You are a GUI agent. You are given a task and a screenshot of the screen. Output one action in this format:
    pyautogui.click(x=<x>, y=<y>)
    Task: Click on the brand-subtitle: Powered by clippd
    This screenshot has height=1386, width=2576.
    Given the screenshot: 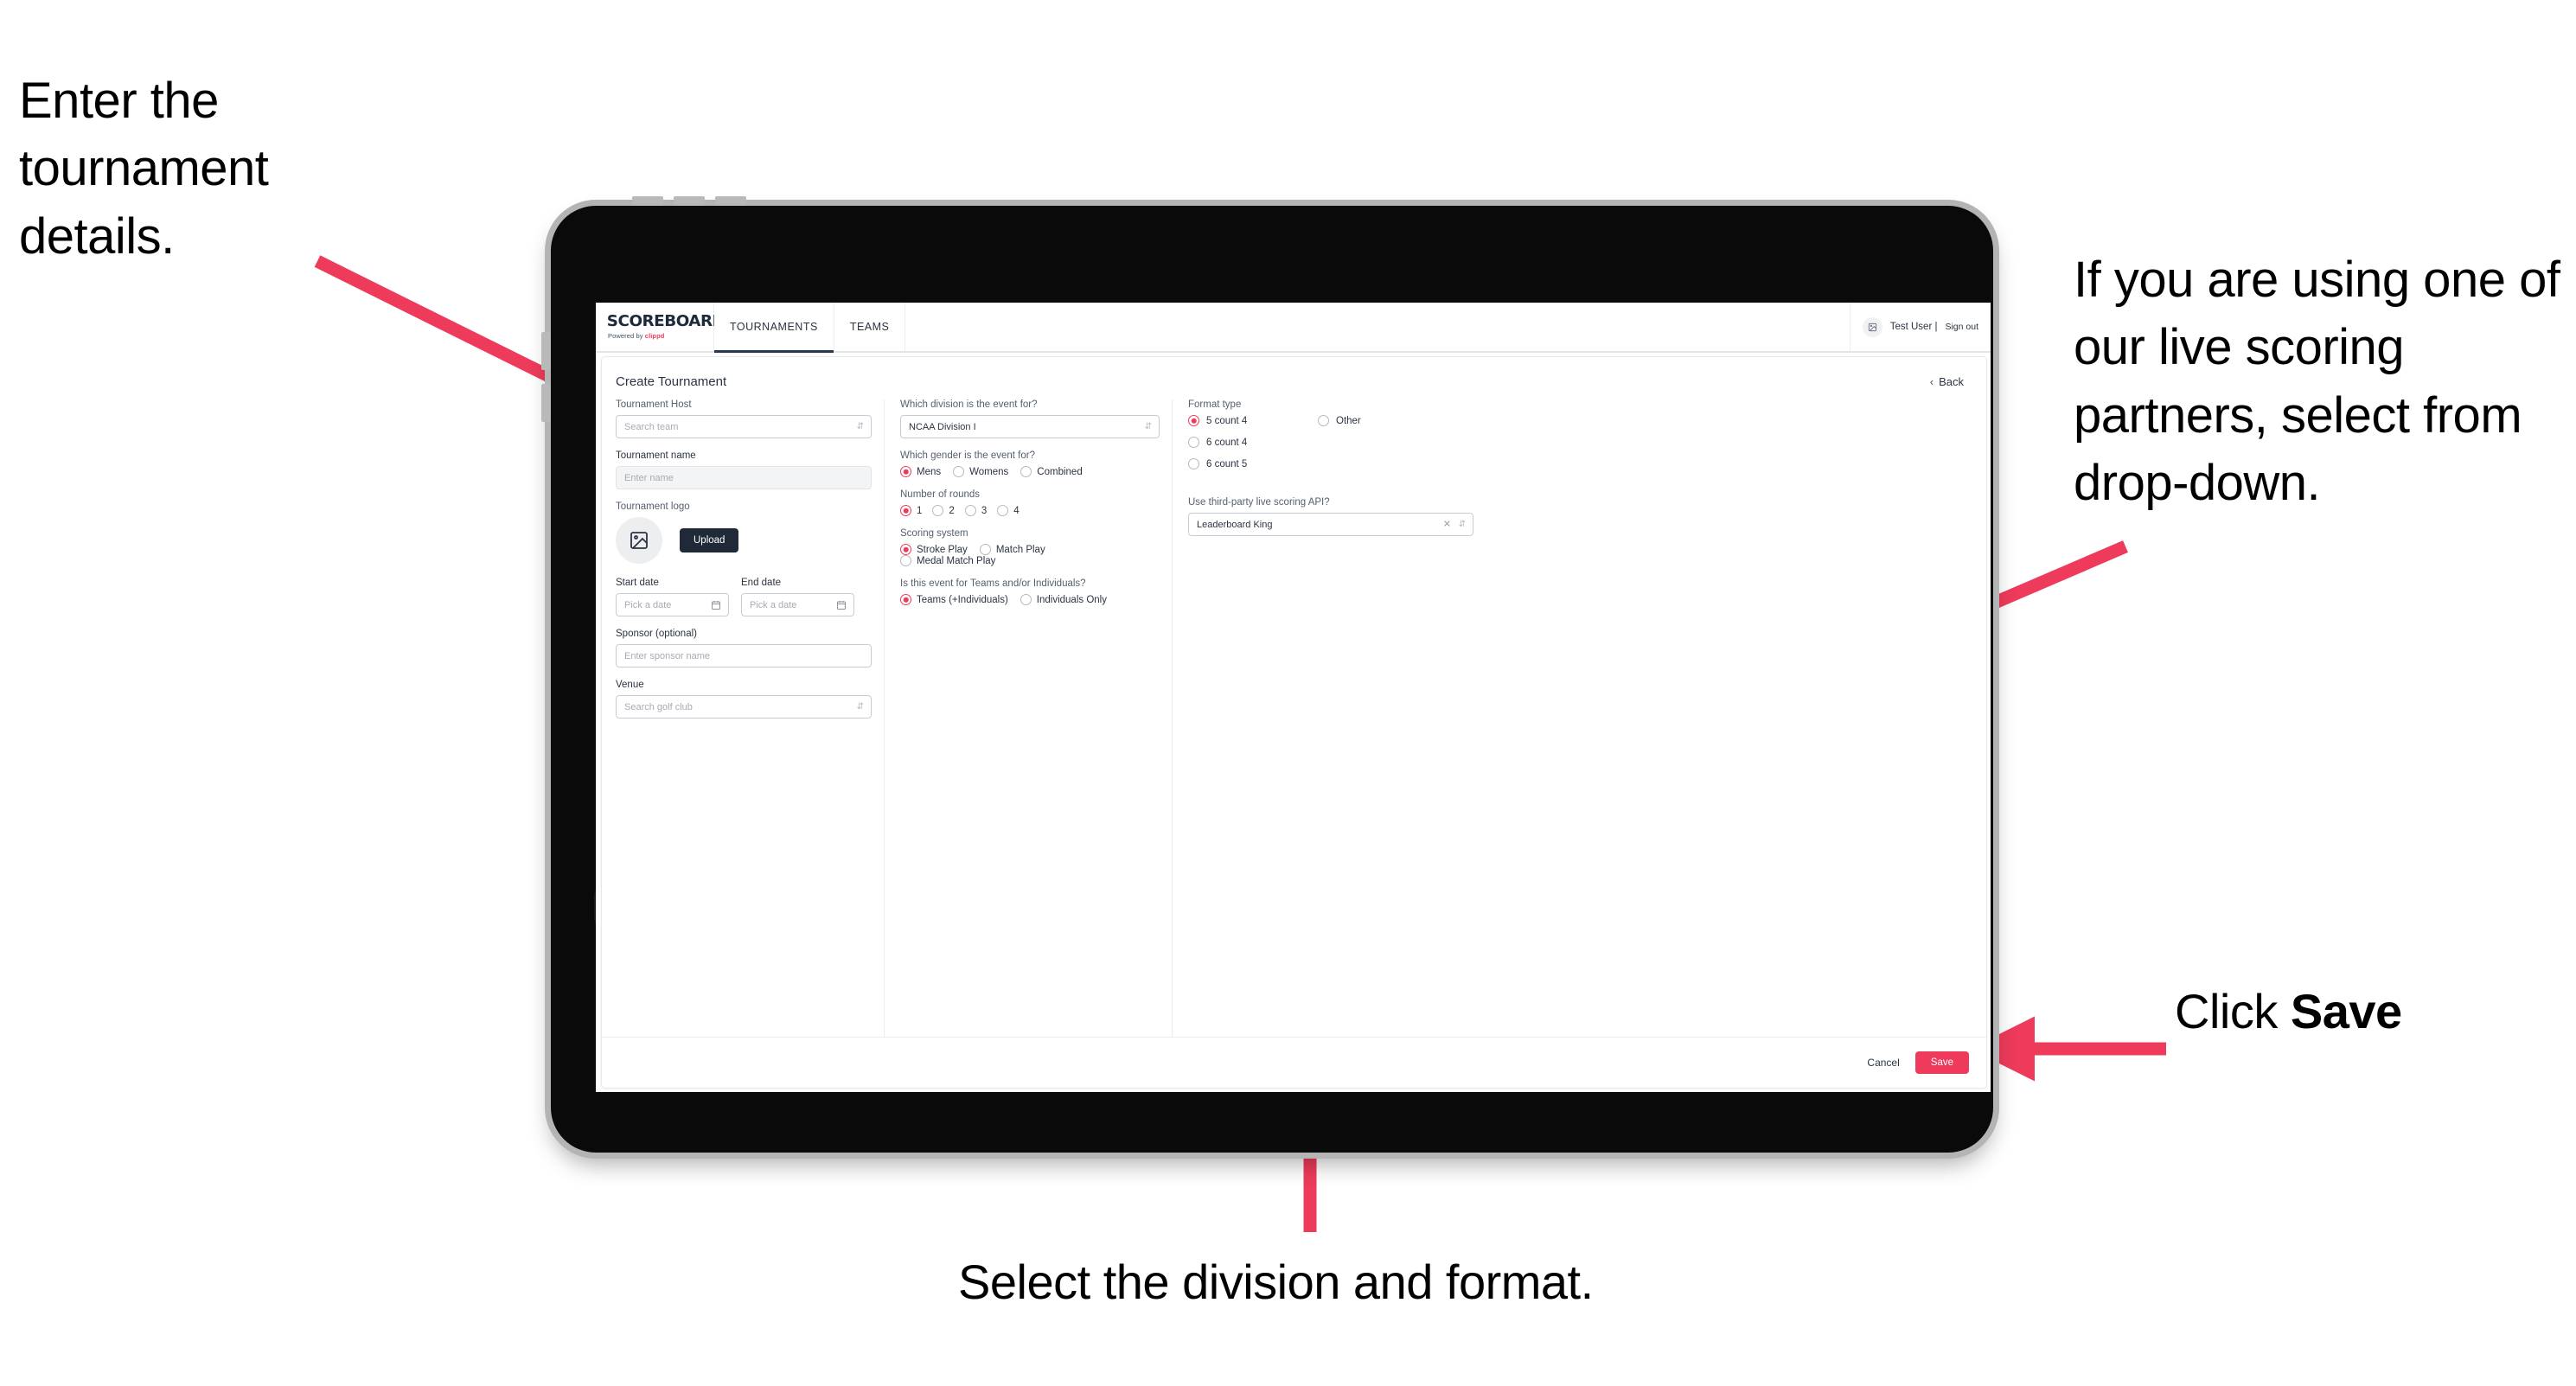 What is the action you would take?
    pyautogui.click(x=661, y=336)
    